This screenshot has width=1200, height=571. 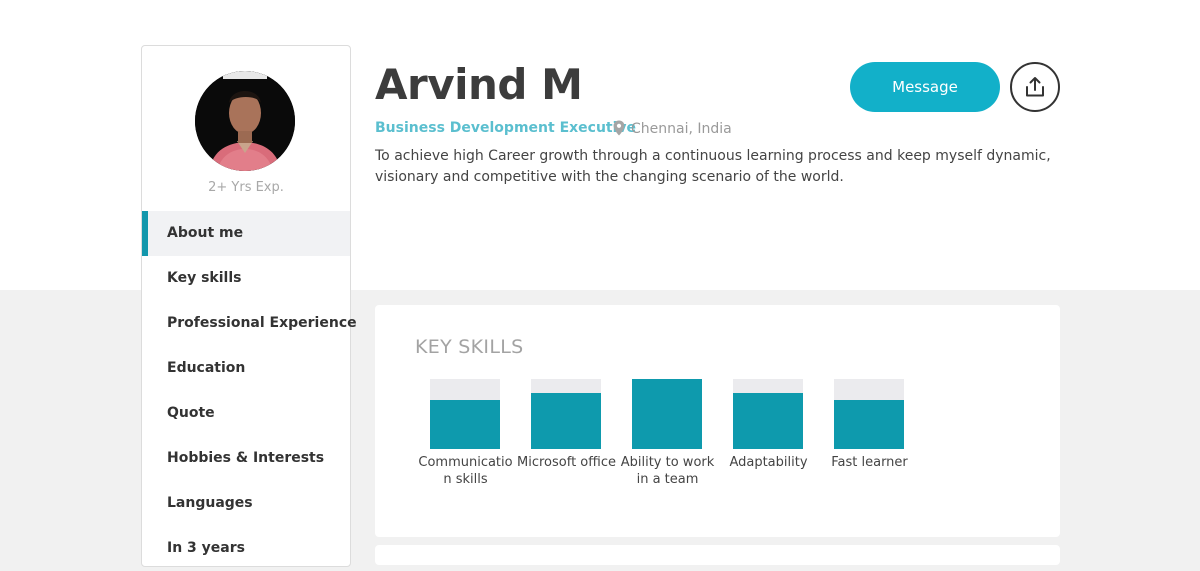 What do you see at coordinates (925, 87) in the screenshot?
I see `message-button: Message` at bounding box center [925, 87].